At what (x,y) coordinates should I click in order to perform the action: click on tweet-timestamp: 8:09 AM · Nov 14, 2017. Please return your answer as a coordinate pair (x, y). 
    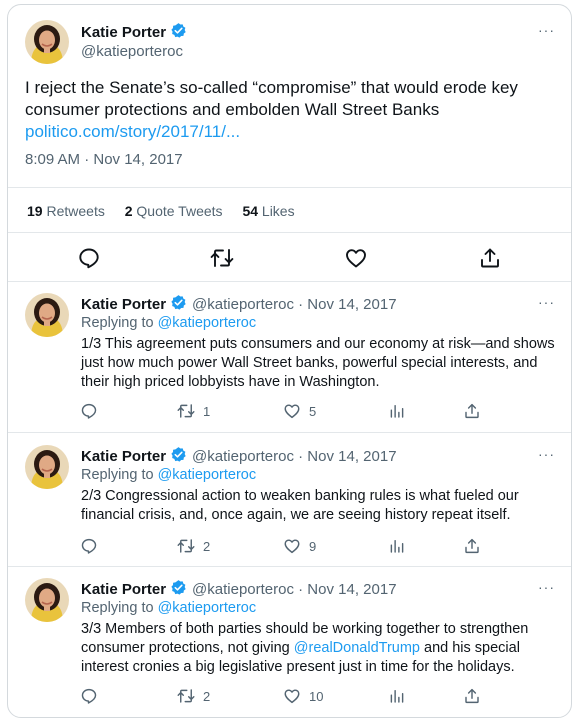
    Looking at the image, I should click on (104, 159).